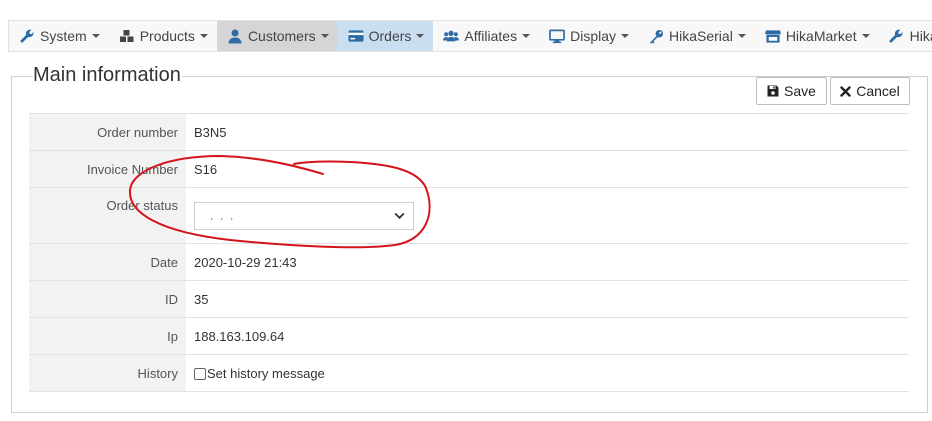 This screenshot has height=421, width=932. What do you see at coordinates (390, 36) in the screenshot?
I see `menu-orders-label: Orders` at bounding box center [390, 36].